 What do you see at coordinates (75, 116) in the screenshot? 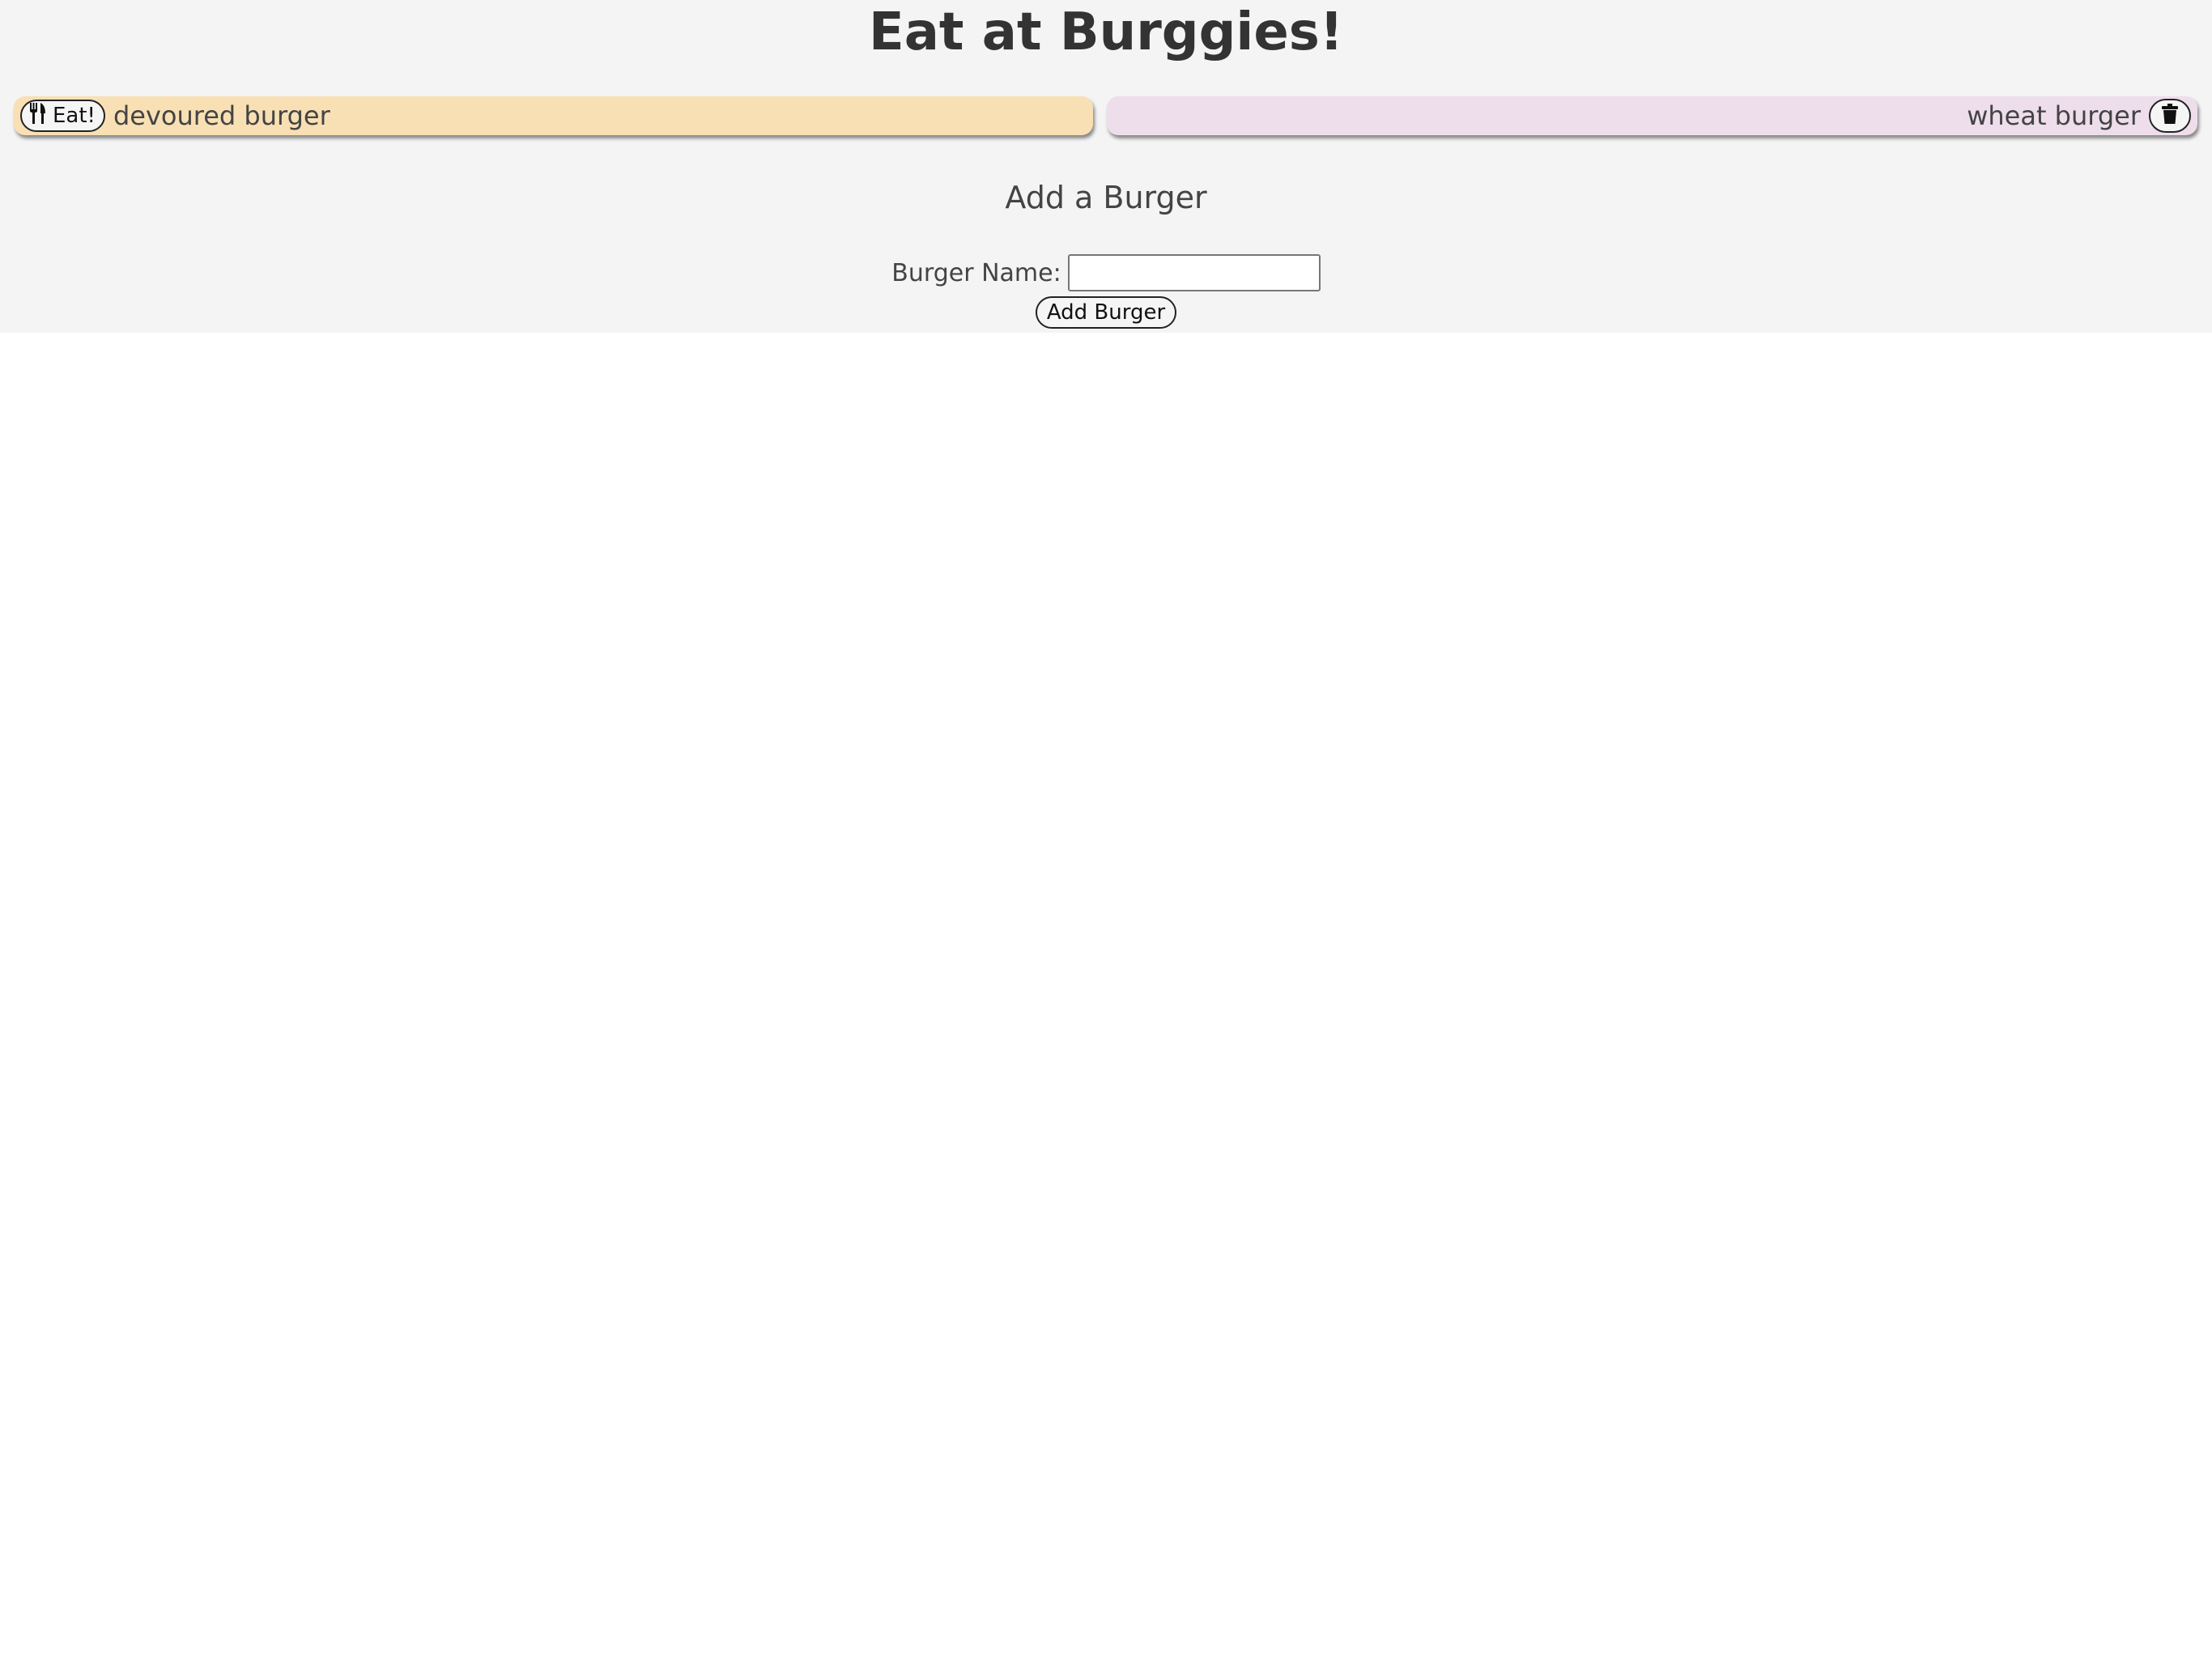
I see `eat-button-label: Eat!` at bounding box center [75, 116].